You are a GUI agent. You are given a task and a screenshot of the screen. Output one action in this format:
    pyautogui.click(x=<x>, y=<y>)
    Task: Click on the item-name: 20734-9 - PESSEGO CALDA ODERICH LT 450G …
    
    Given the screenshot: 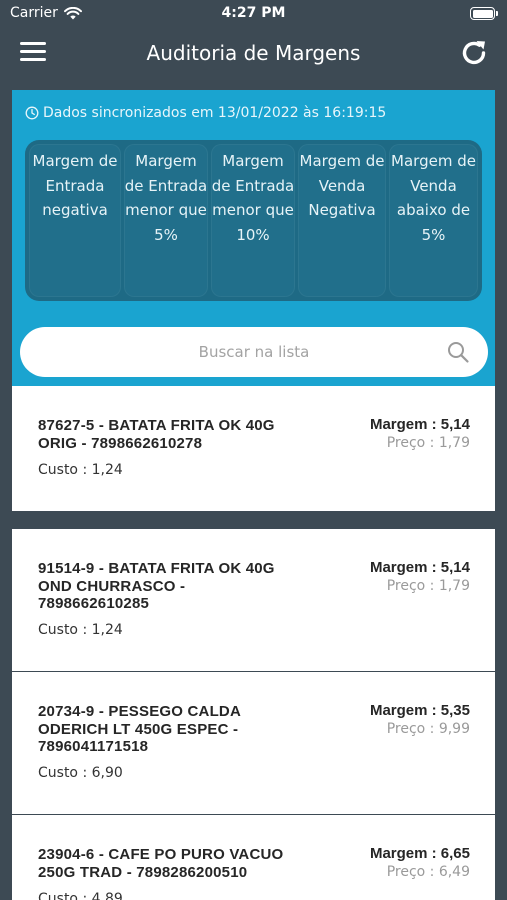 What is the action you would take?
    pyautogui.click(x=139, y=729)
    